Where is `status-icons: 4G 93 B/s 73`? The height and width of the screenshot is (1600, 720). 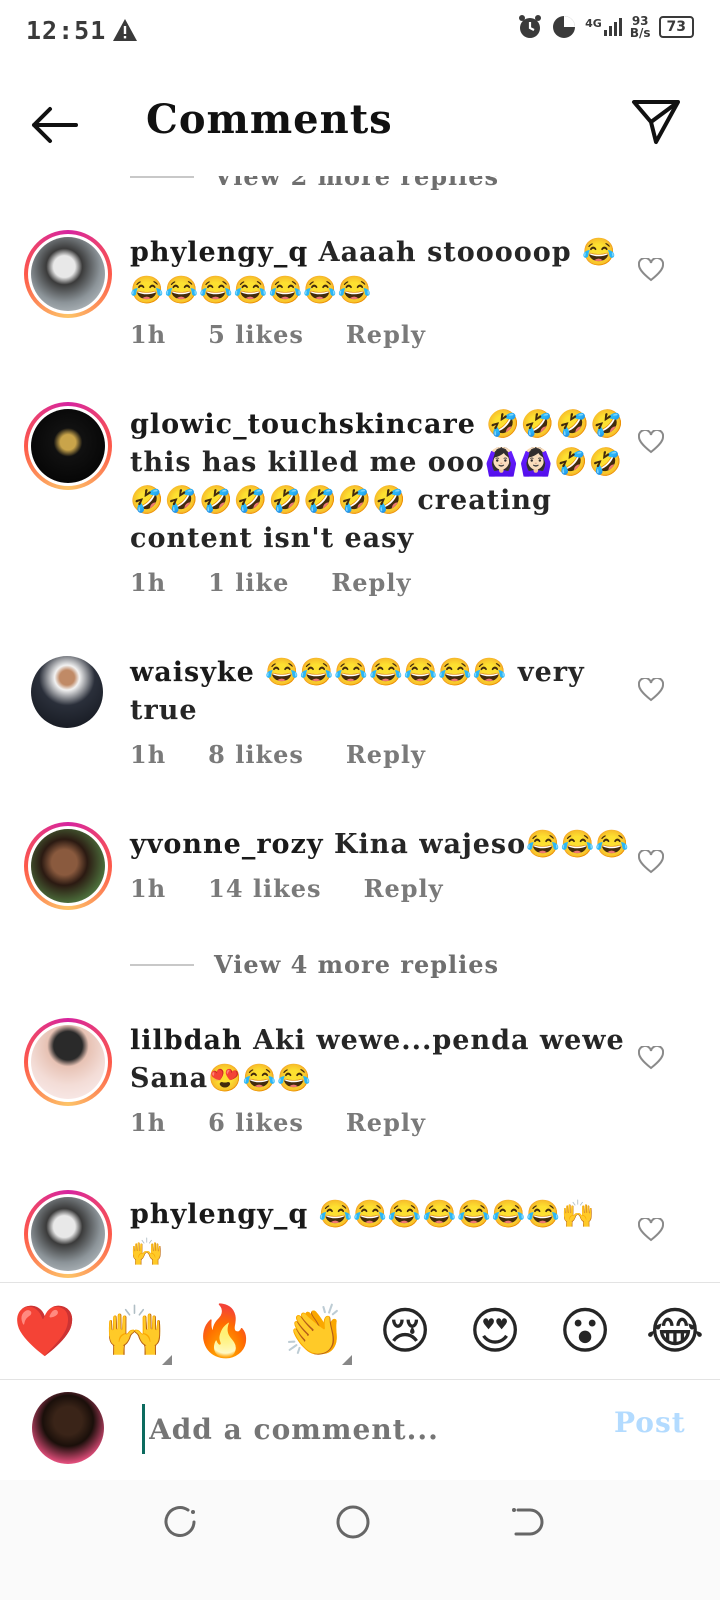
status-icons: 4G 93 B/s 73 is located at coordinates (605, 27).